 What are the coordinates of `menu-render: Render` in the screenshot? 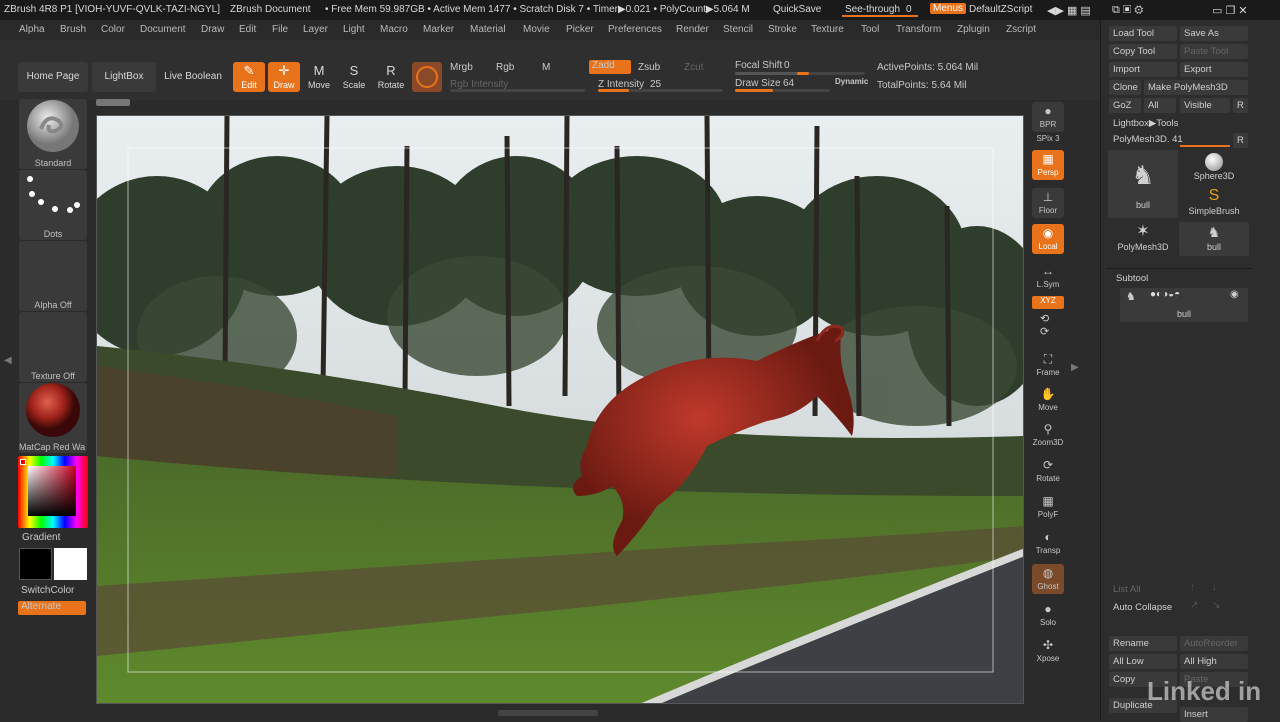 It's located at (692, 29).